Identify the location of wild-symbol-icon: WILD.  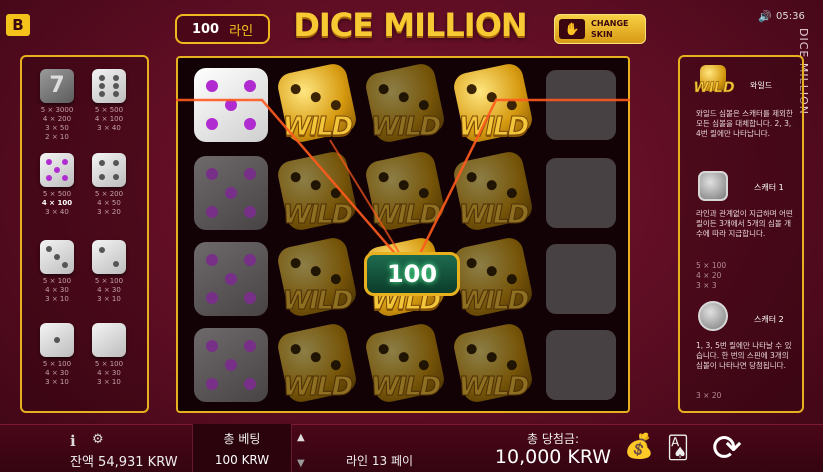
(714, 83).